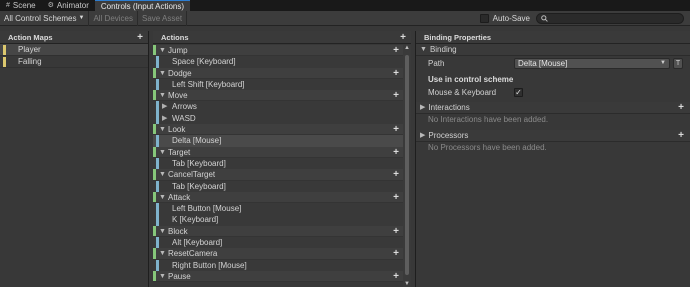  Describe the element at coordinates (471, 79) in the screenshot. I see `use-in-scheme-heading: Use in control scheme` at that location.